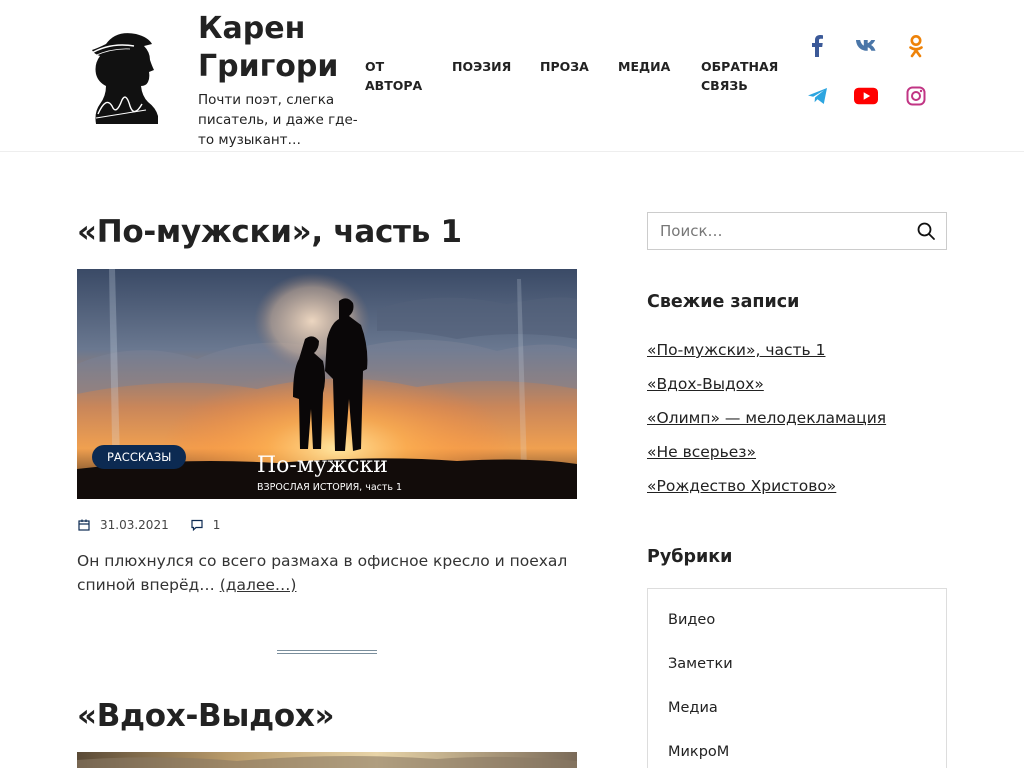  Describe the element at coordinates (766, 457) in the screenshot. I see `list-item: «Не всерьез»` at that location.